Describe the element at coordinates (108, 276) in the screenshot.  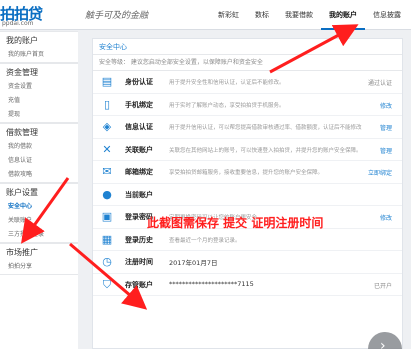
I see `arrow-to-register-time` at that location.